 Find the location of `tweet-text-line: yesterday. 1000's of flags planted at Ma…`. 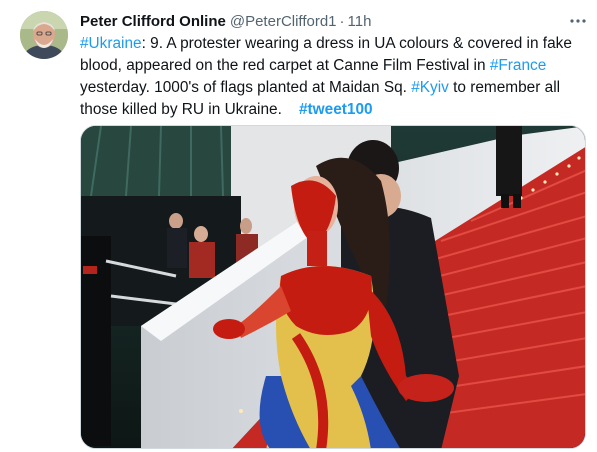

tweet-text-line: yesterday. 1000's of flags planted at Ma… is located at coordinates (334, 88).